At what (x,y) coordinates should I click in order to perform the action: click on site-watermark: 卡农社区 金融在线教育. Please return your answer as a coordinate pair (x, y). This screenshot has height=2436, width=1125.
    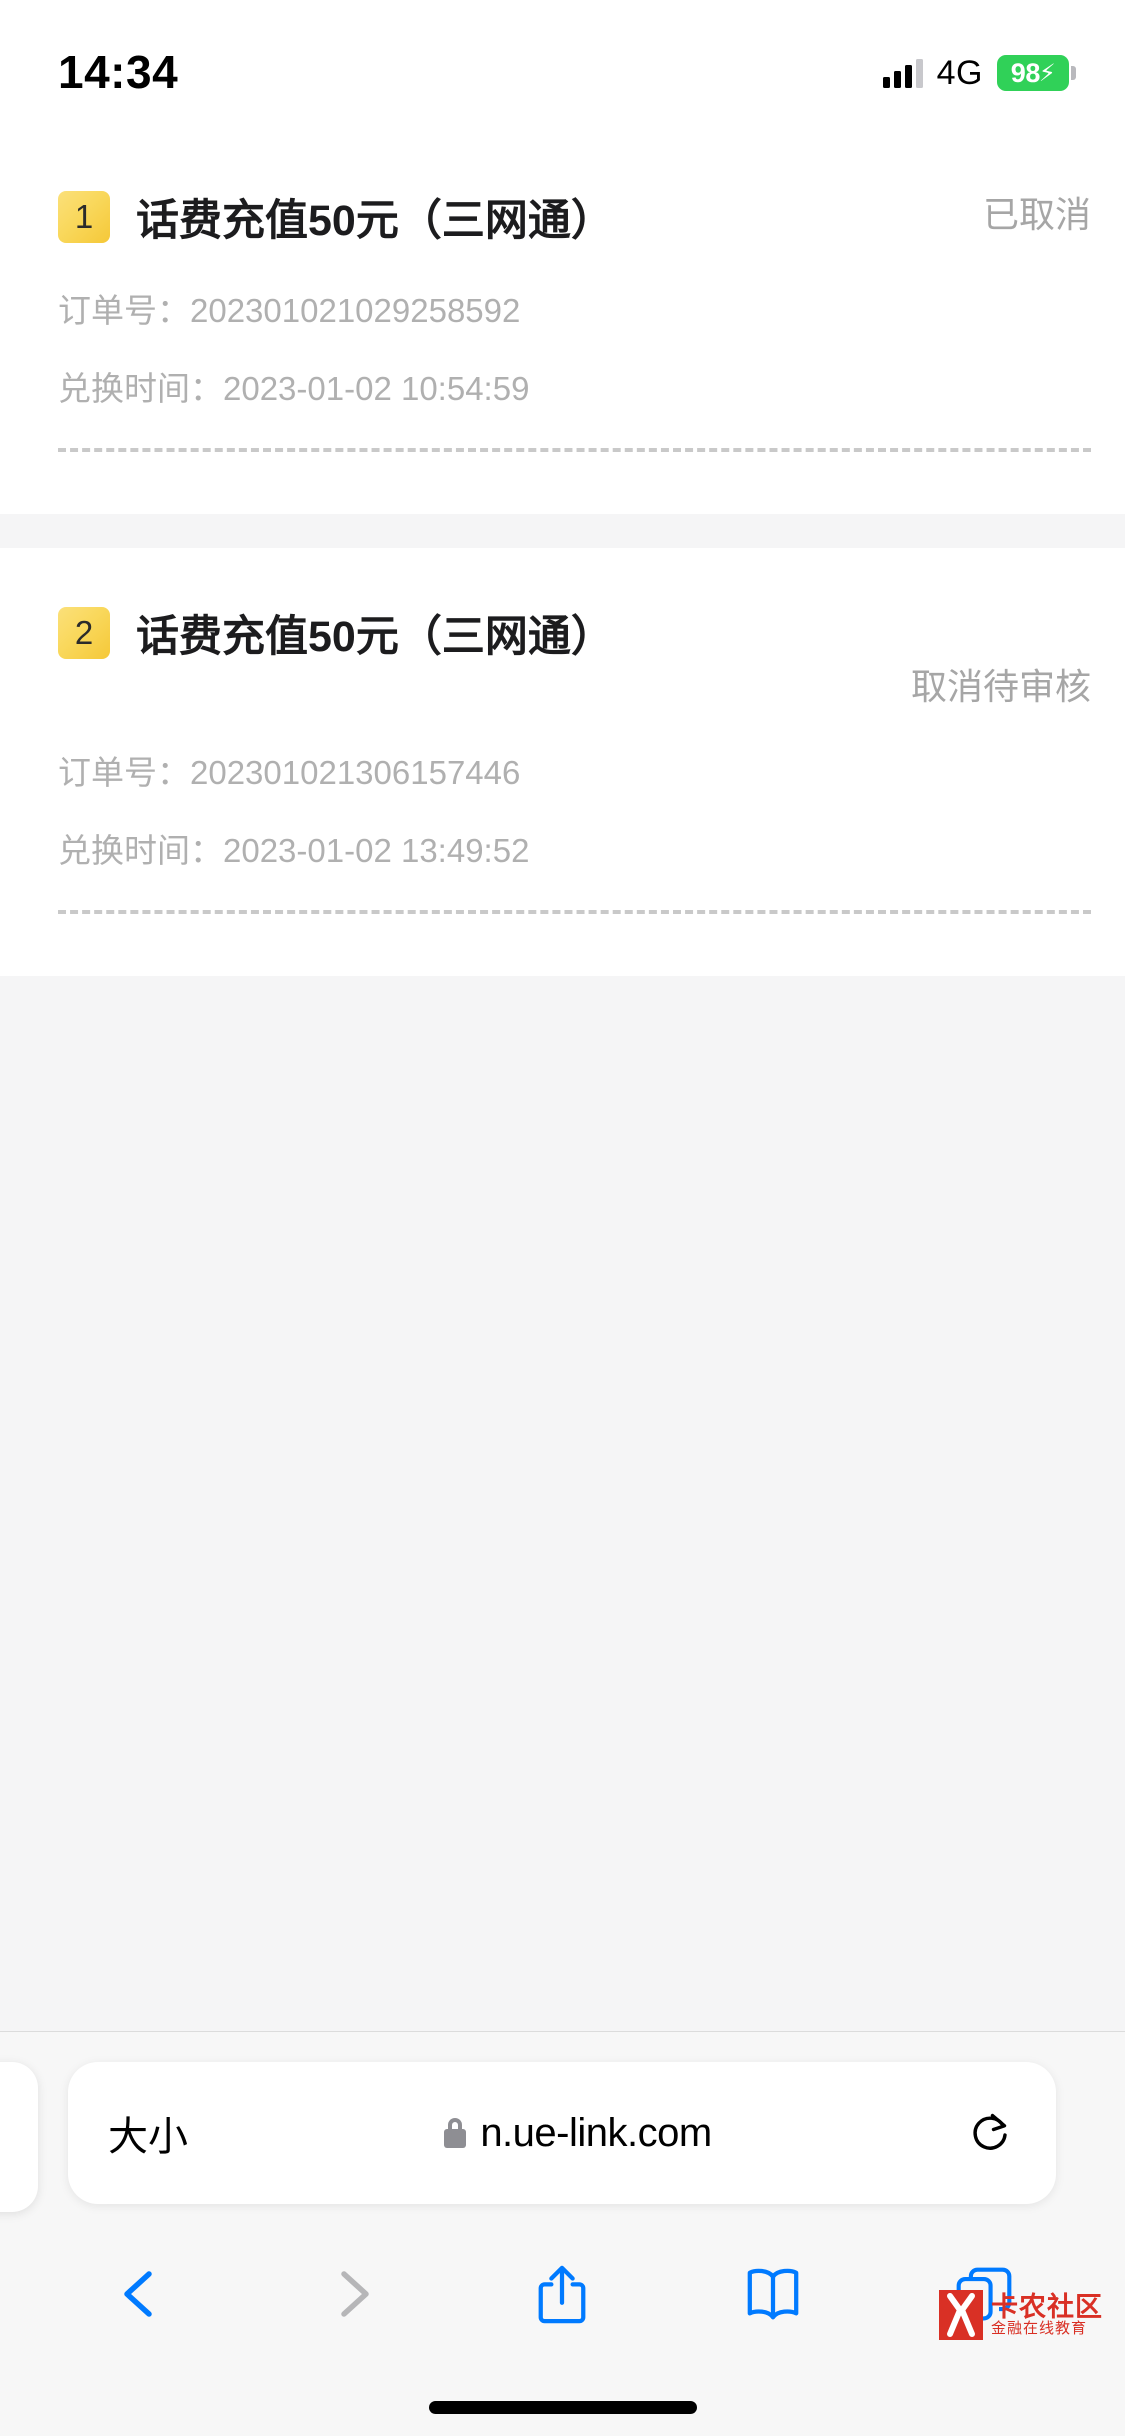
    Looking at the image, I should click on (1021, 2315).